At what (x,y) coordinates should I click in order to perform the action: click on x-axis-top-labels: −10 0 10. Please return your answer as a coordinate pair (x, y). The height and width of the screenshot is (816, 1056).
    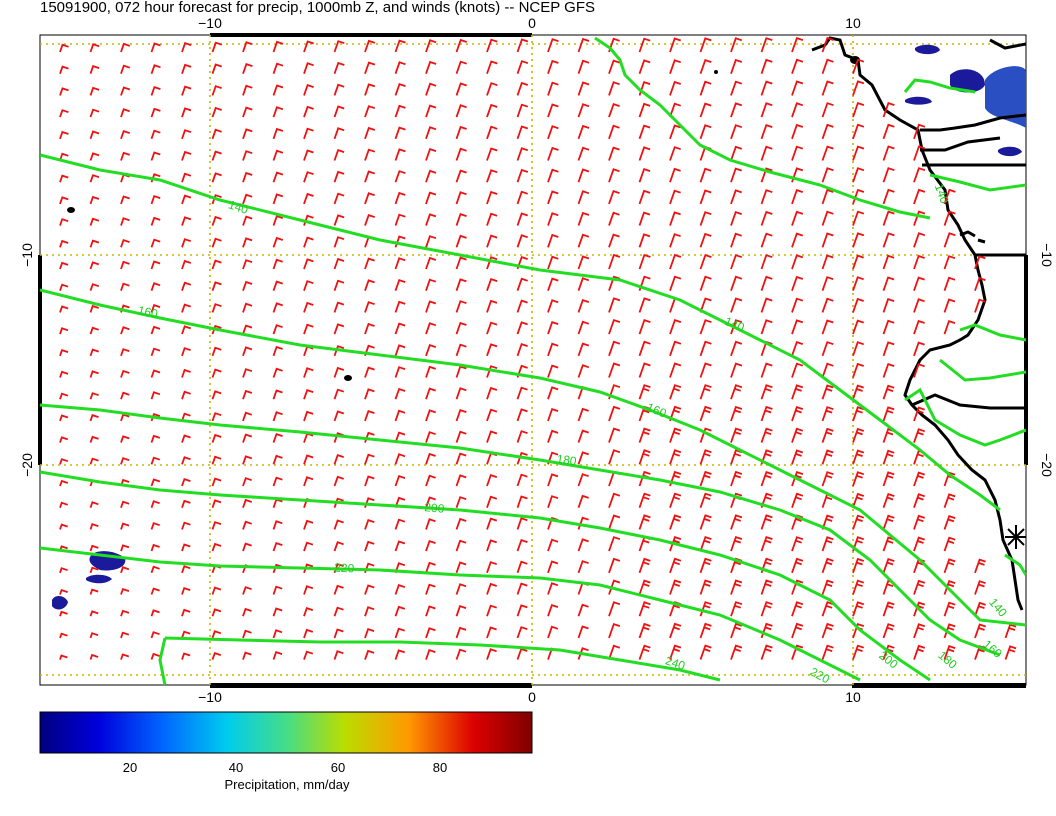
    Looking at the image, I should click on (529, 23).